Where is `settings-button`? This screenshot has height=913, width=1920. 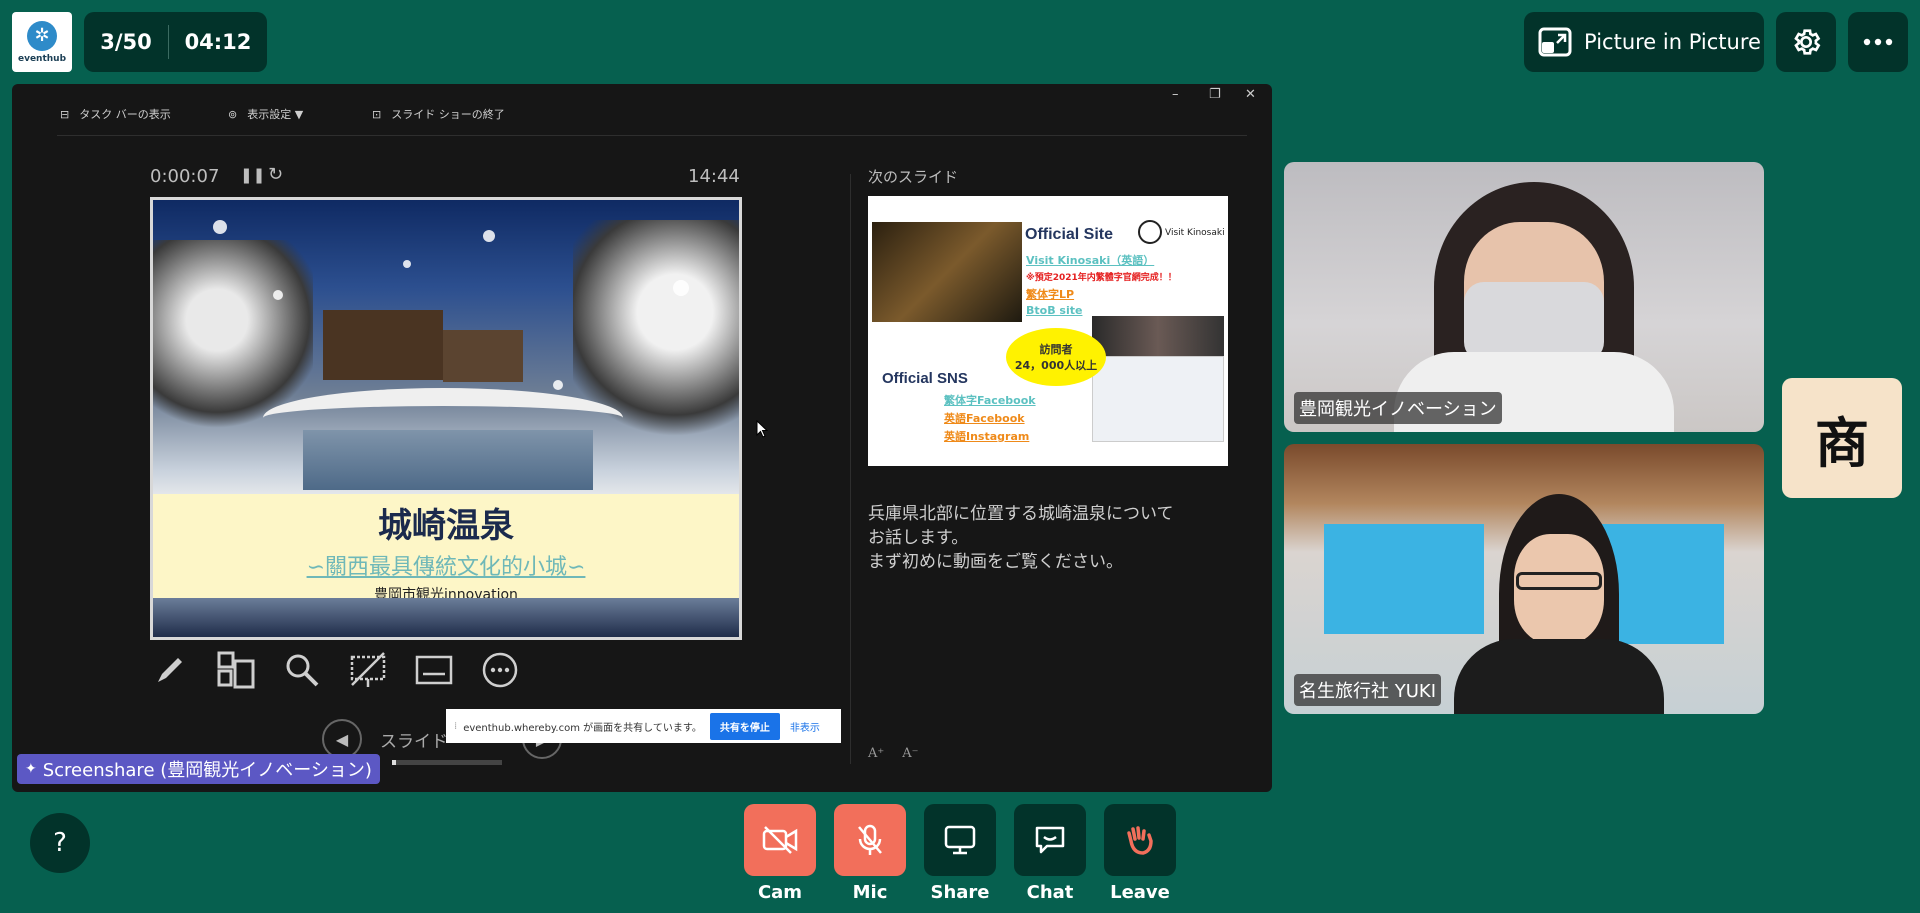
settings-button is located at coordinates (1806, 42).